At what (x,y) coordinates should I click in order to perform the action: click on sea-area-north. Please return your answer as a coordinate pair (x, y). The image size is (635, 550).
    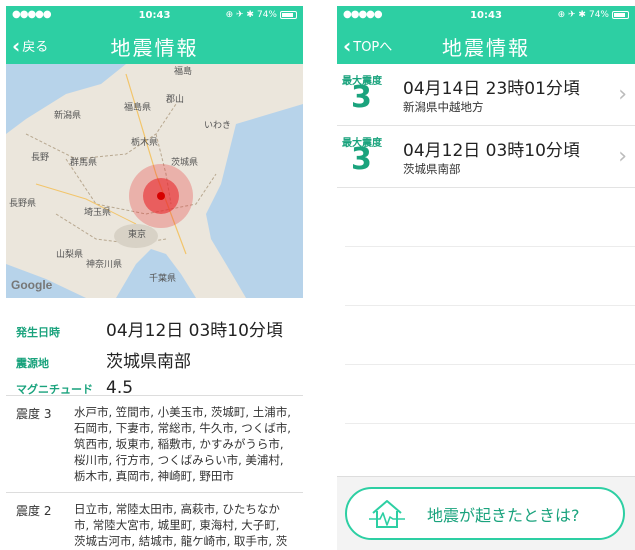
    Looking at the image, I should click on (66, 99).